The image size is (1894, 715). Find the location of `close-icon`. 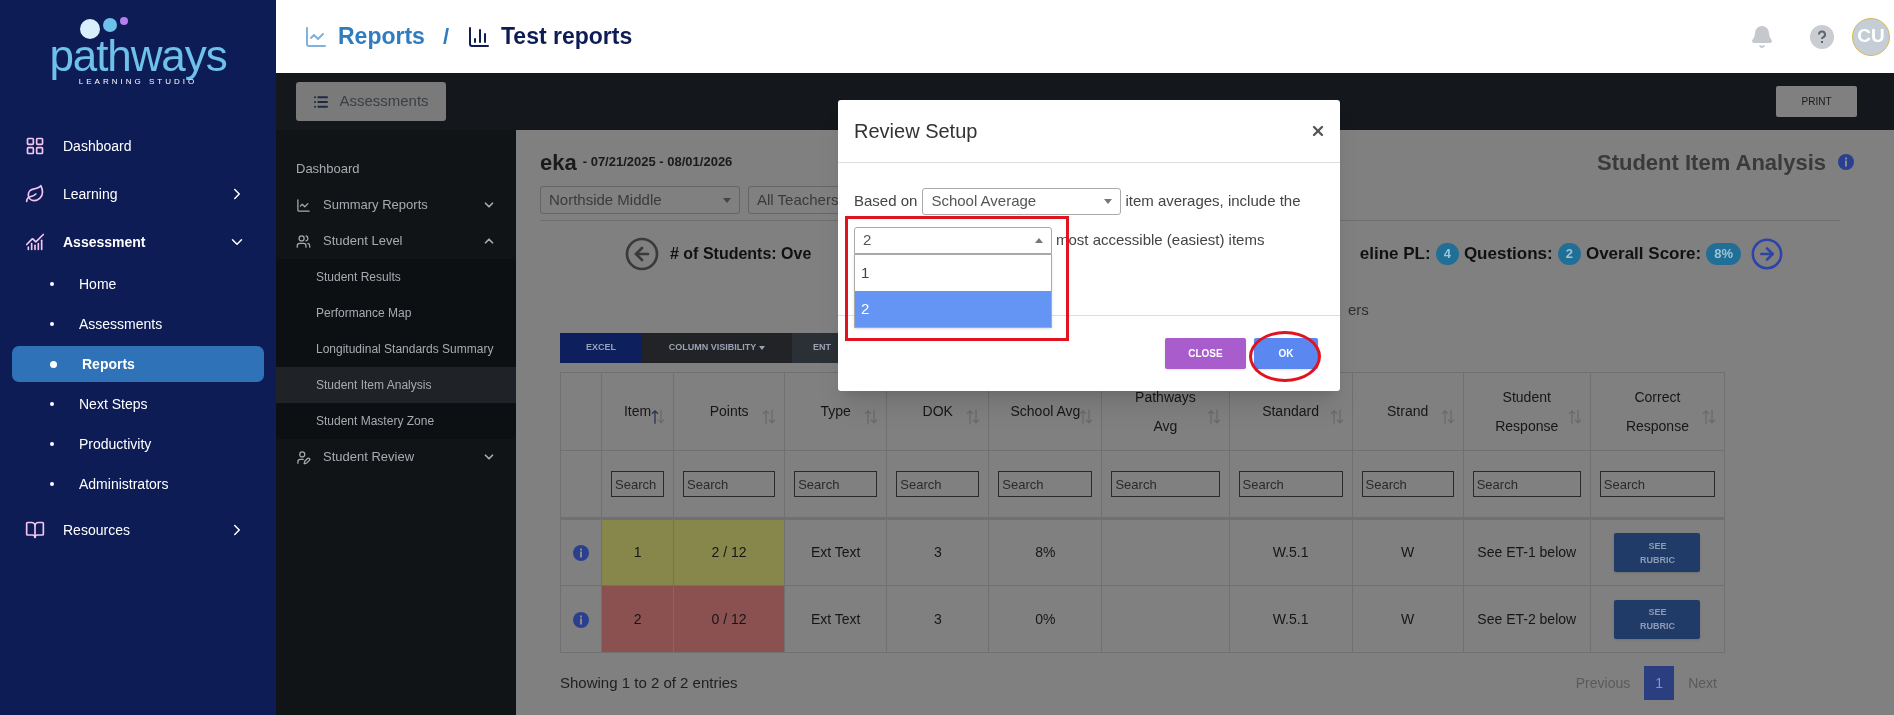

close-icon is located at coordinates (1318, 131).